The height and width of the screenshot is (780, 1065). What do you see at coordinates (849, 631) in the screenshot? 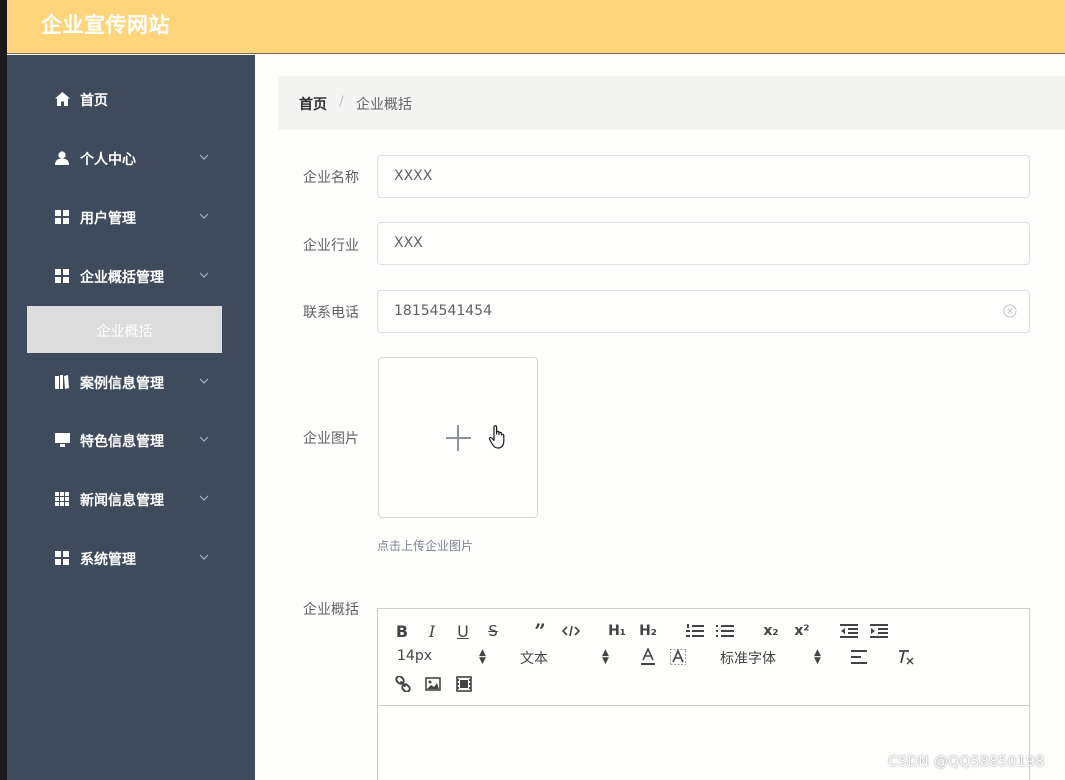
I see `outdent-icon` at bounding box center [849, 631].